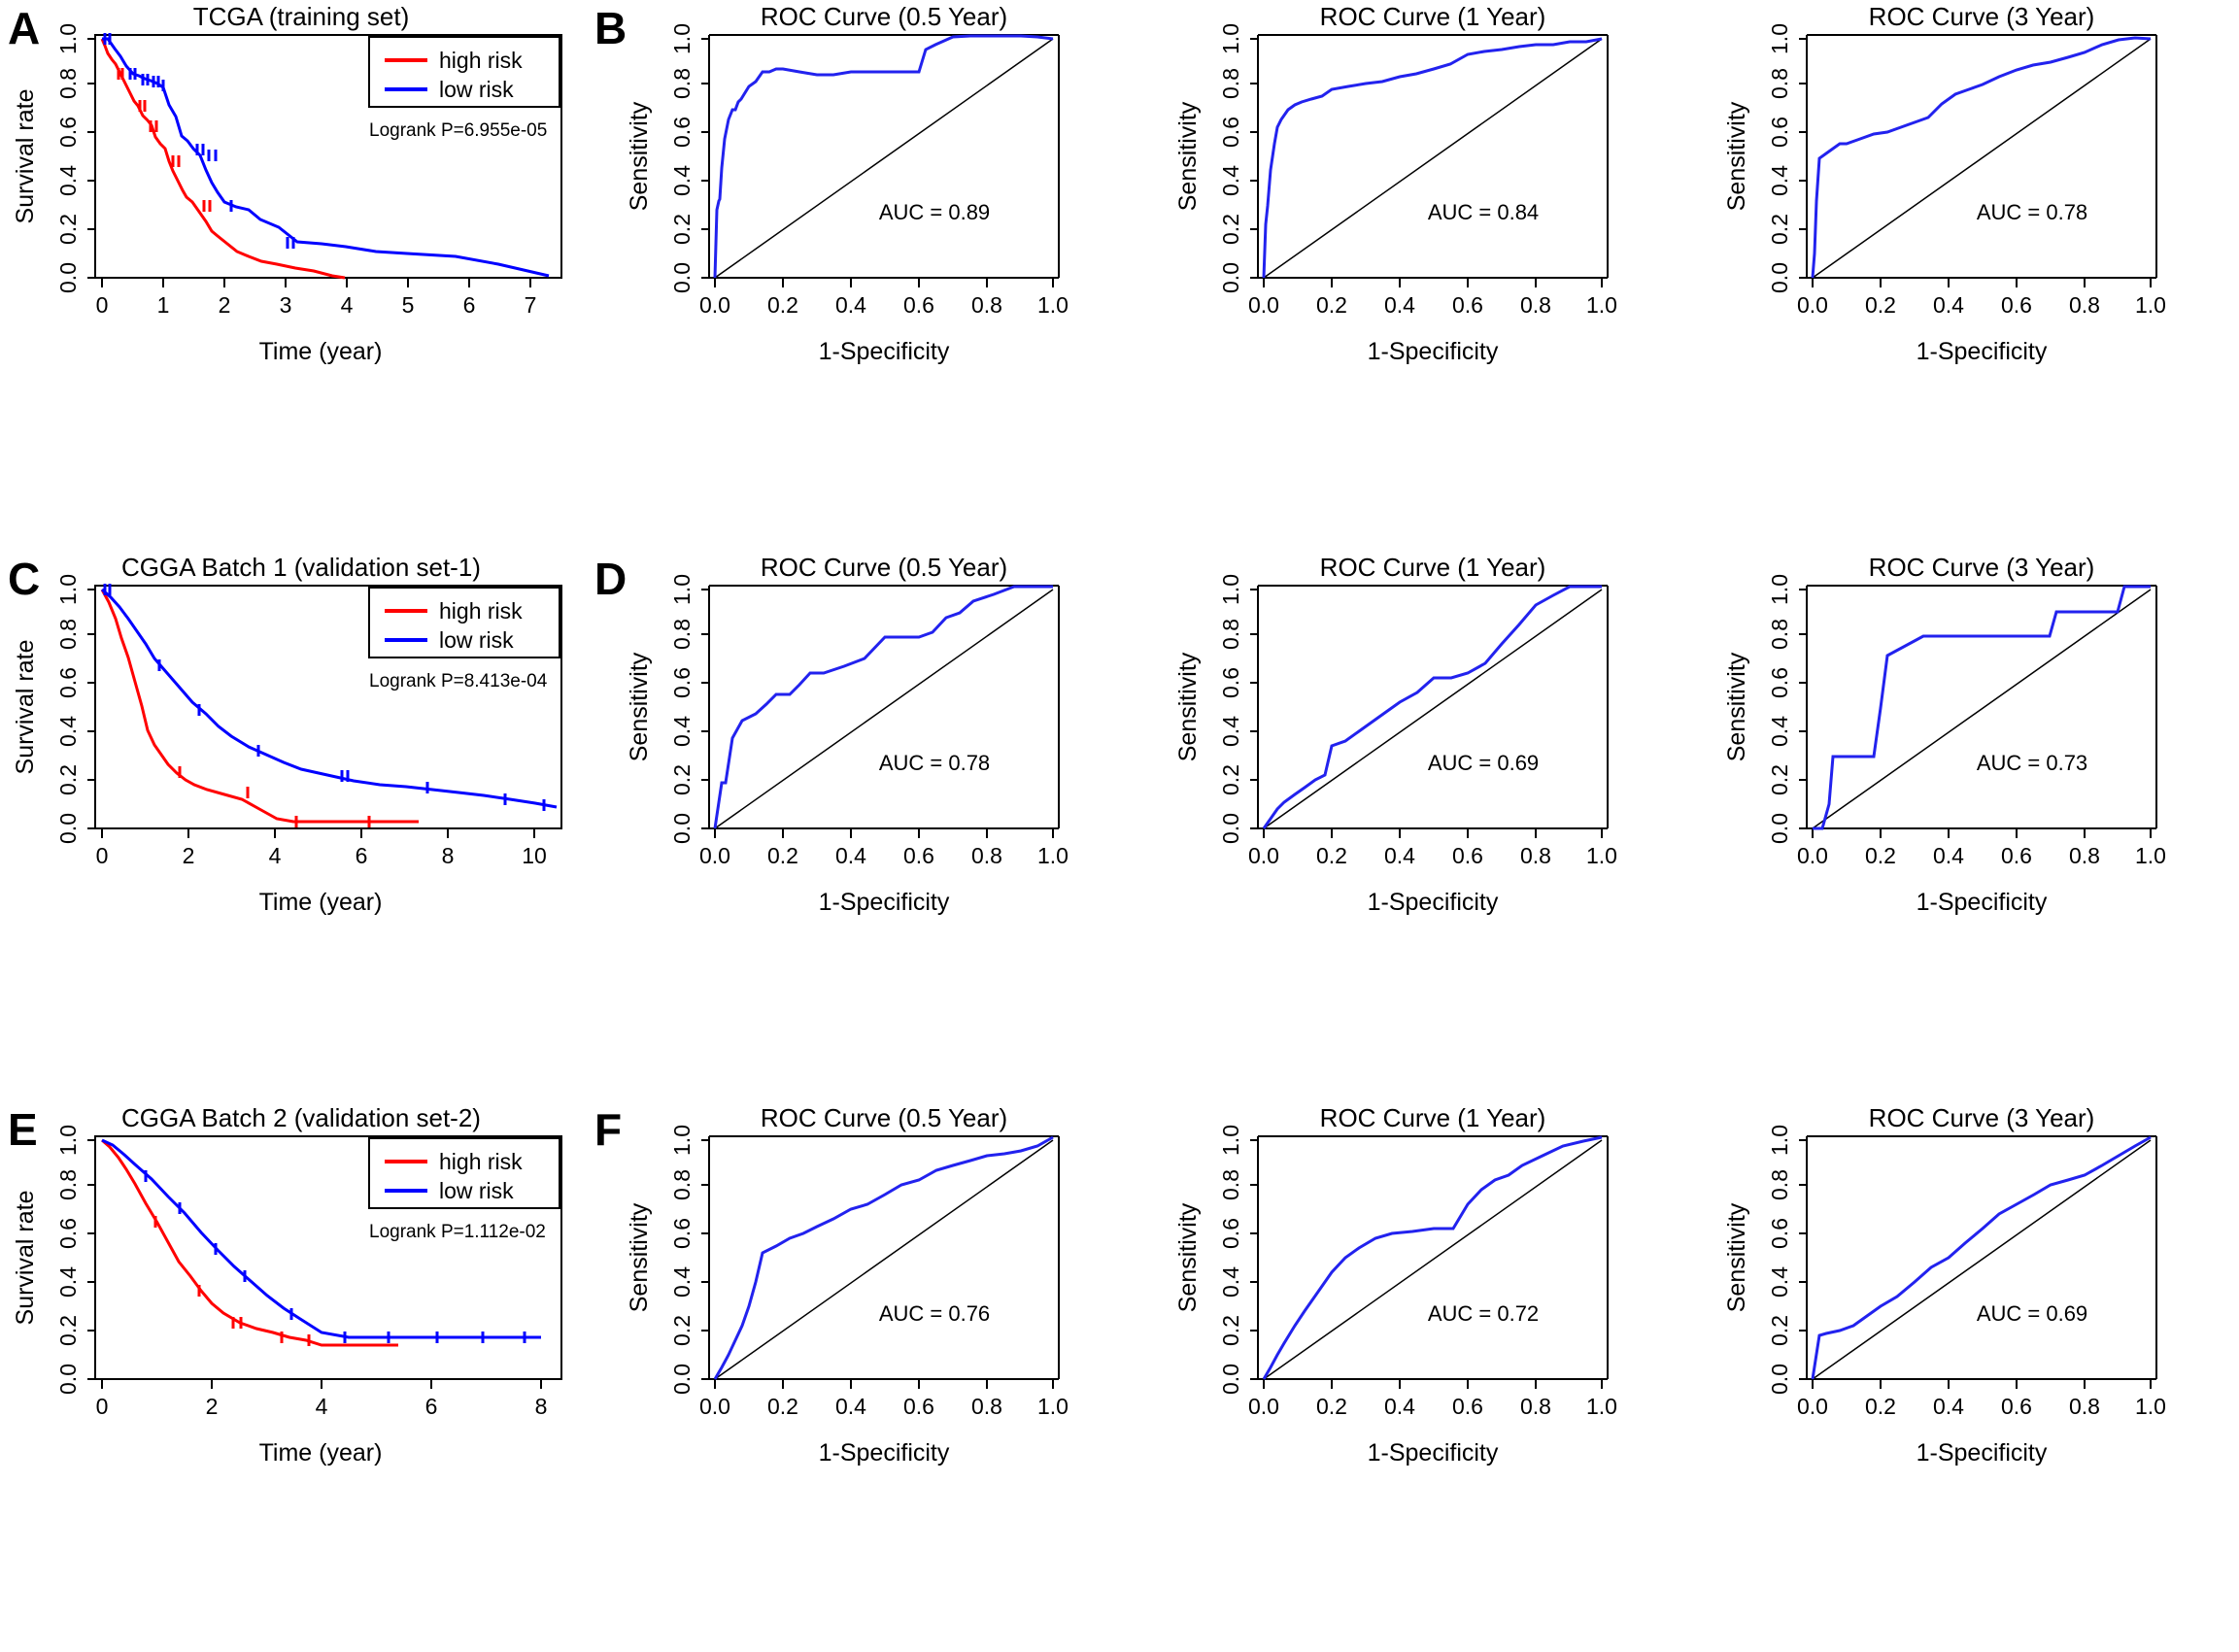  I want to click on roc-diagonal-d2, so click(1433, 709).